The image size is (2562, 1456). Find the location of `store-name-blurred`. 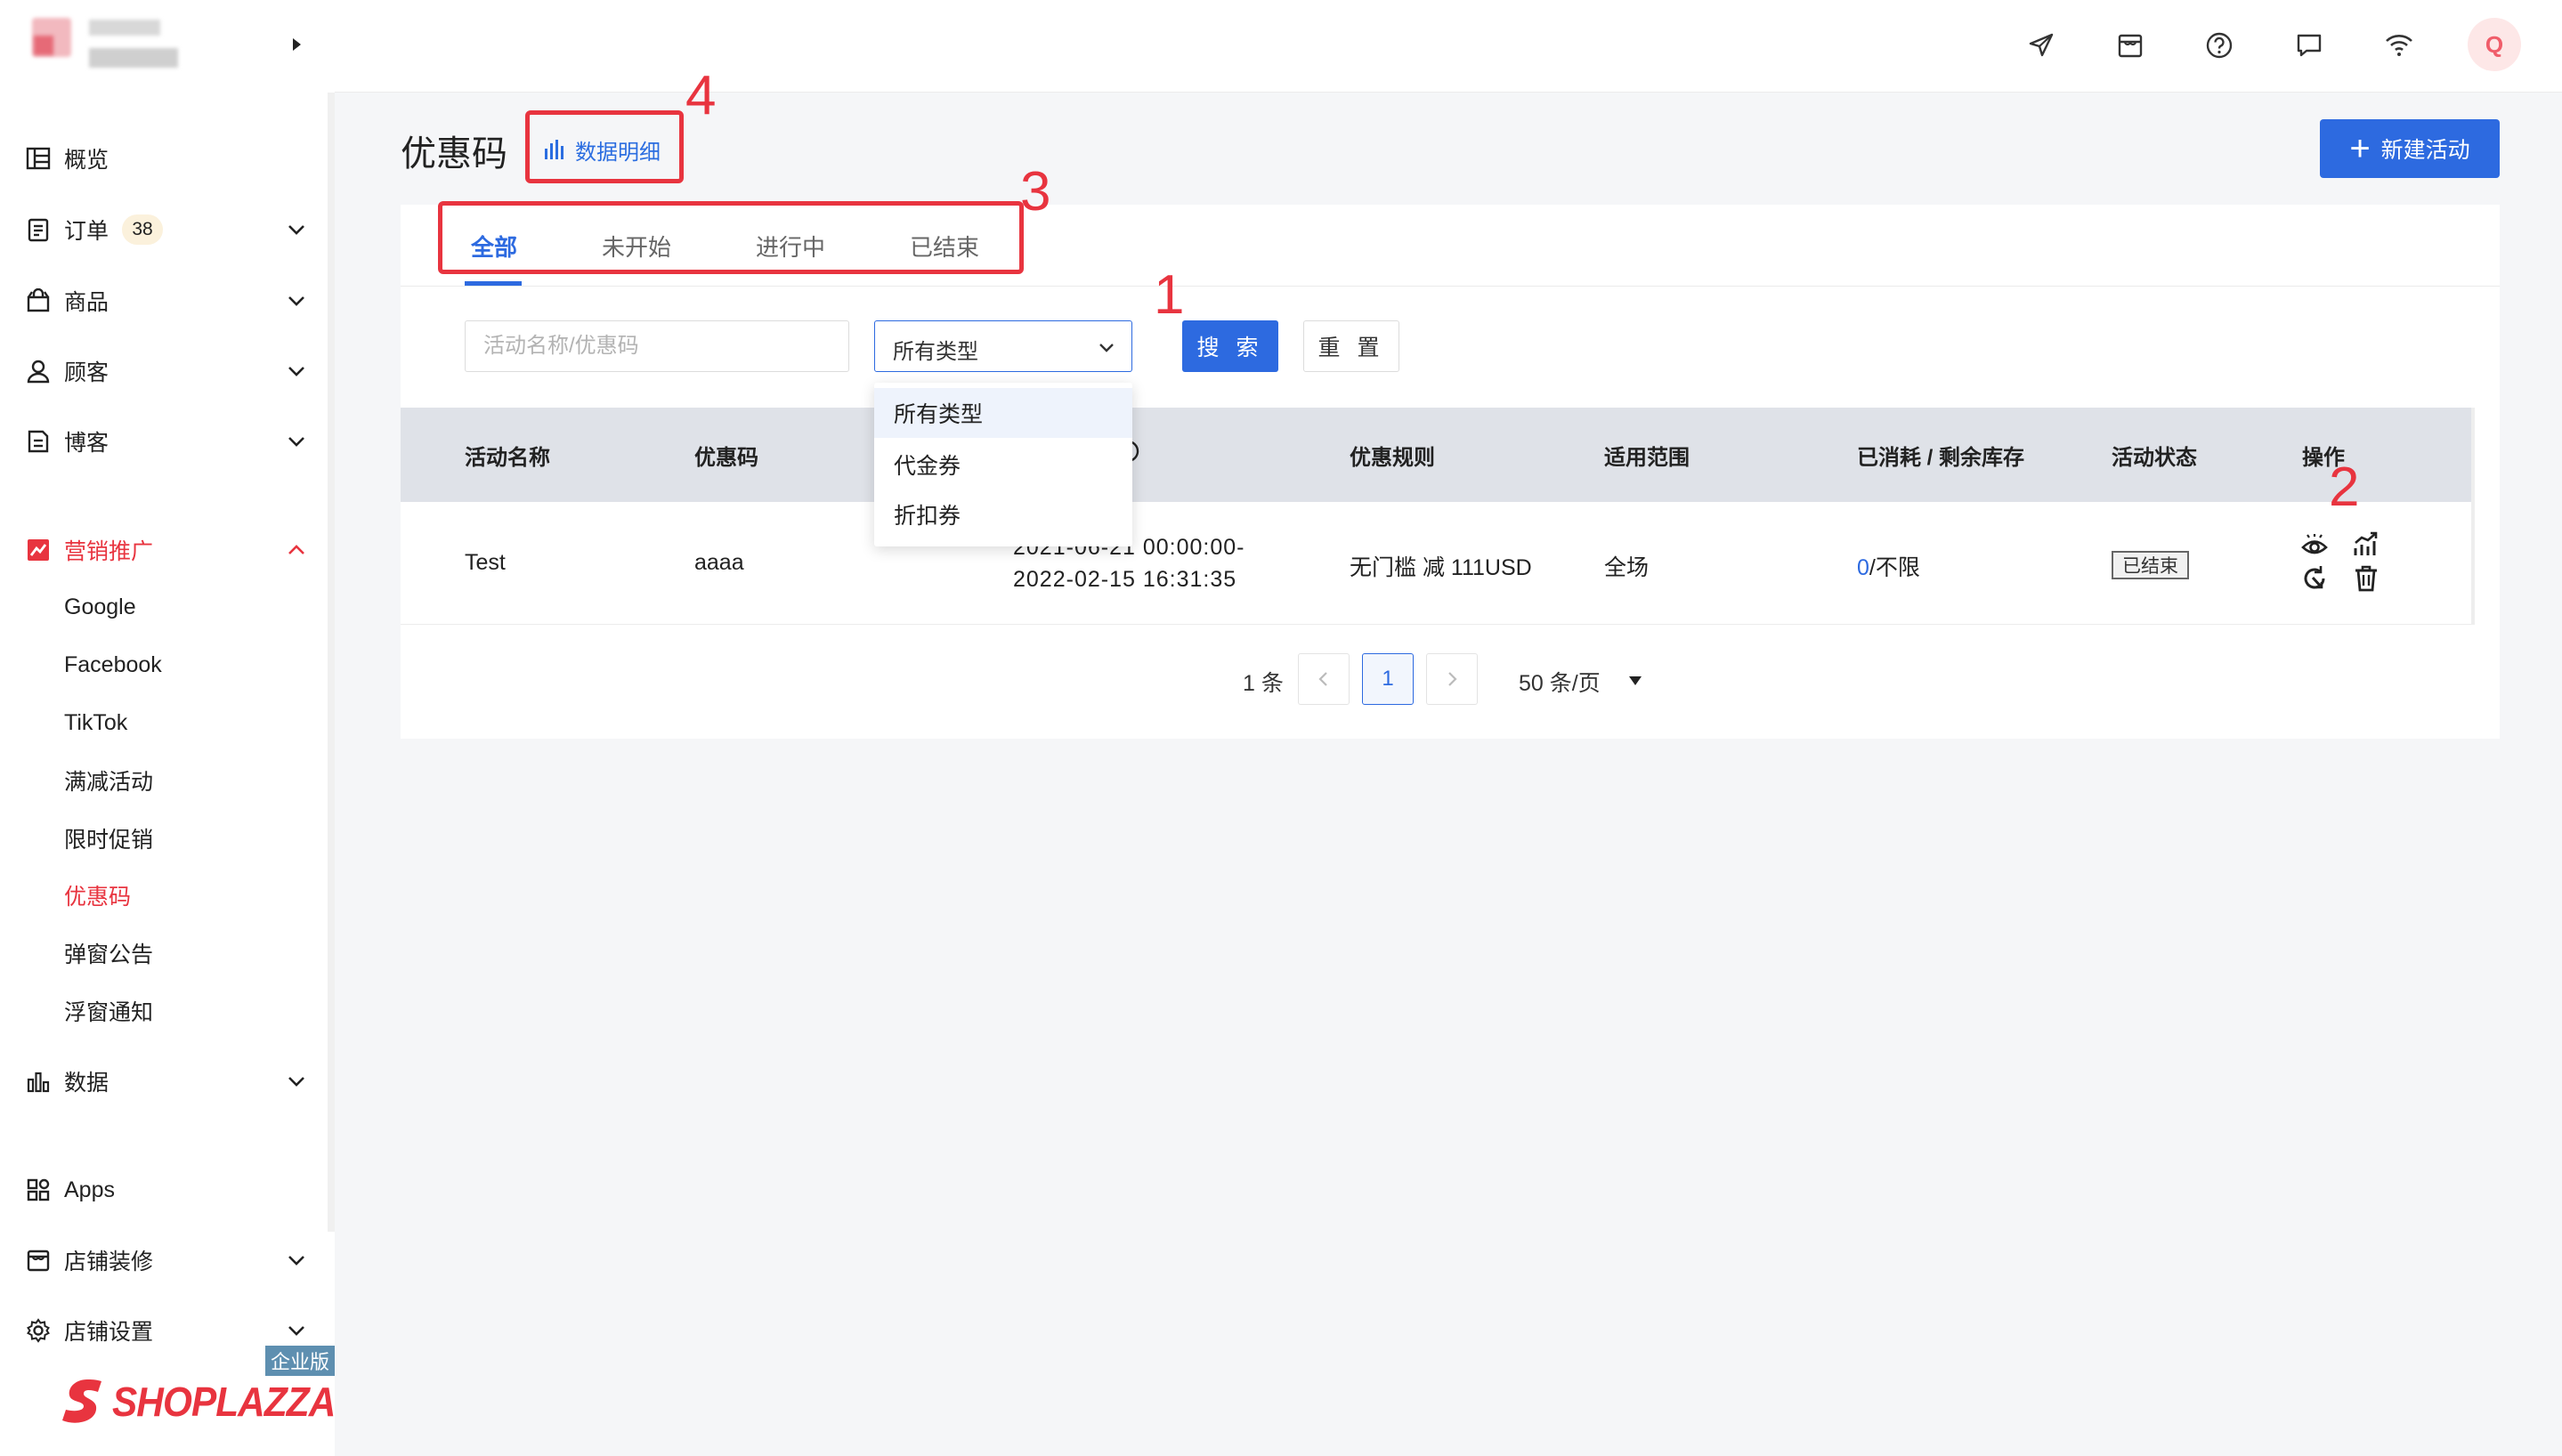

store-name-blurred is located at coordinates (124, 28).